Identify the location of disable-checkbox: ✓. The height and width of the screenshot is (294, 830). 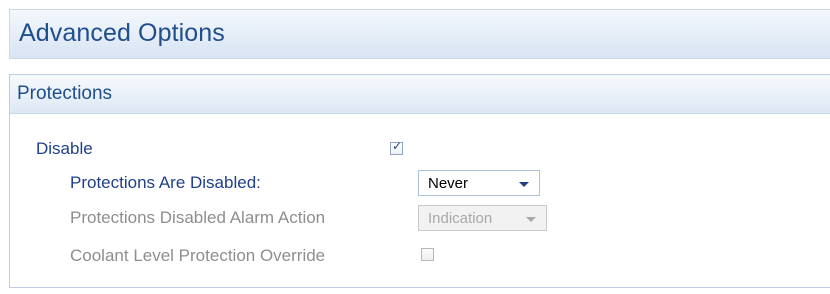
(396, 147).